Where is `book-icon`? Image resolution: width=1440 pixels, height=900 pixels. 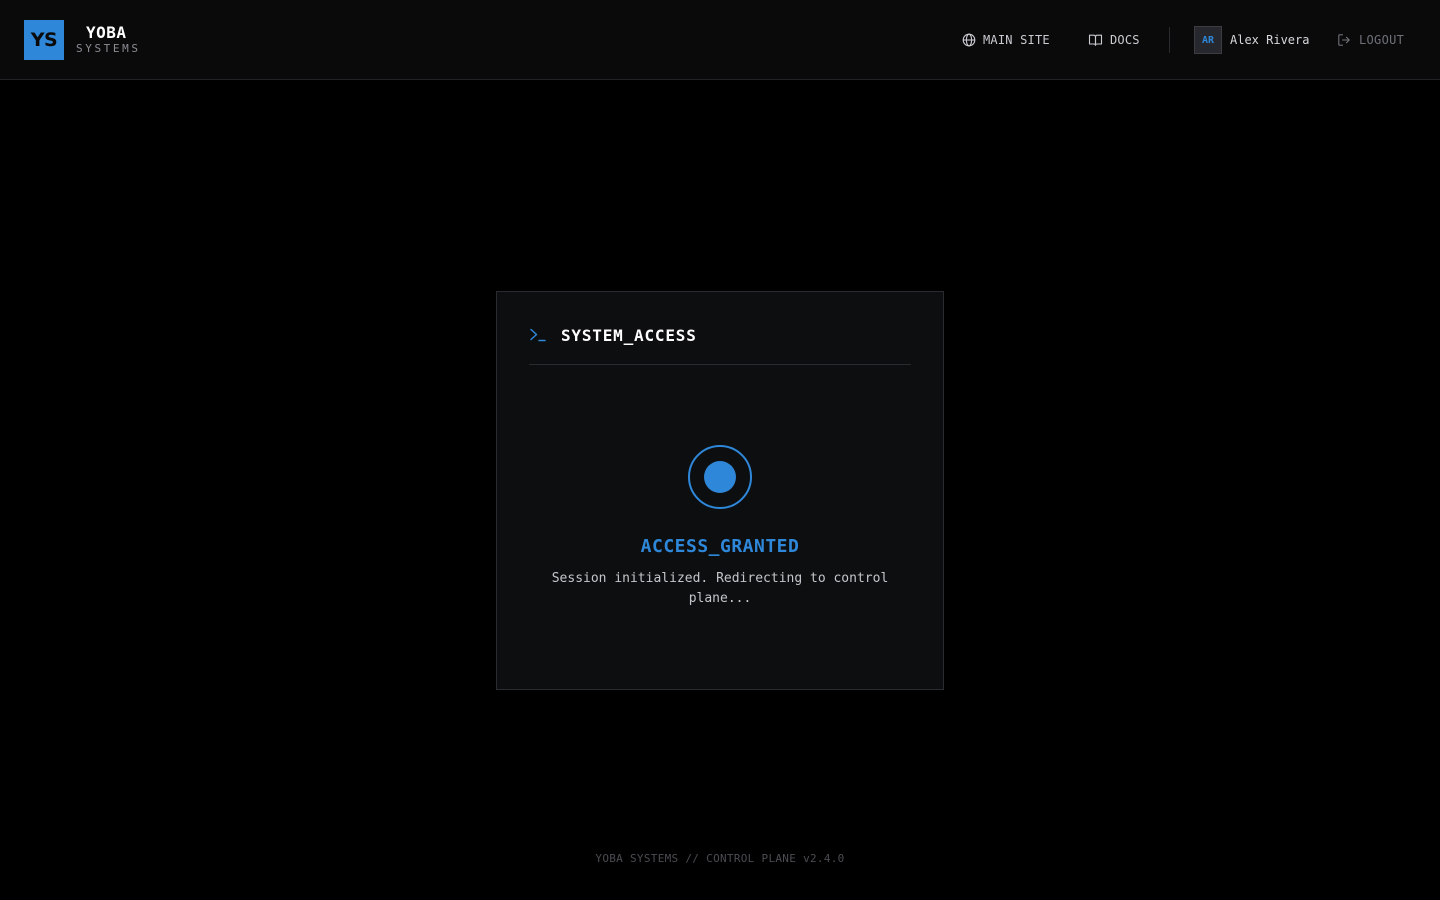
book-icon is located at coordinates (1095, 40).